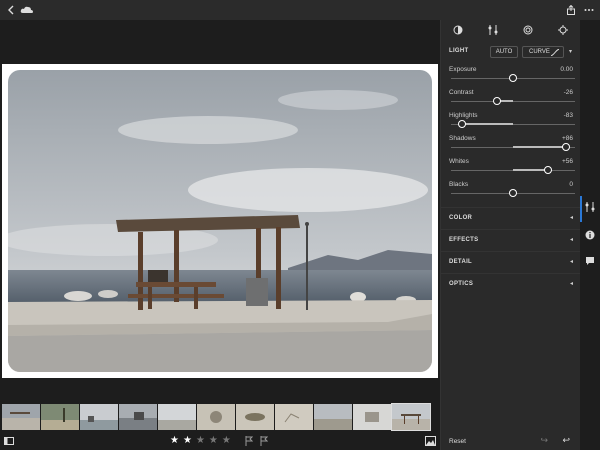 Image resolution: width=600 pixels, height=450 pixels. Describe the element at coordinates (457, 441) in the screenshot. I see `reset-button: Reset` at that location.